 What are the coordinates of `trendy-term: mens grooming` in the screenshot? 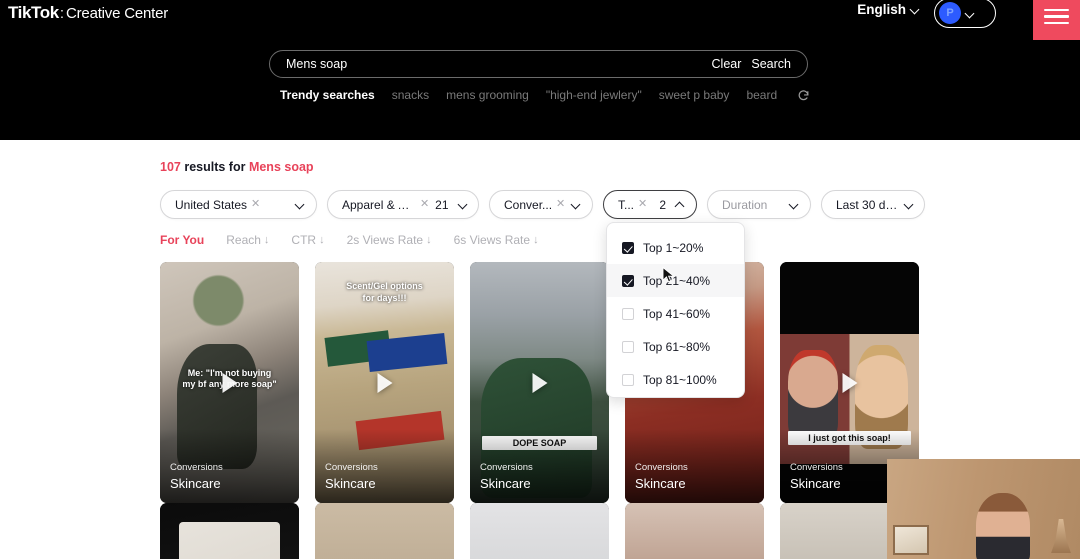 It's located at (487, 95).